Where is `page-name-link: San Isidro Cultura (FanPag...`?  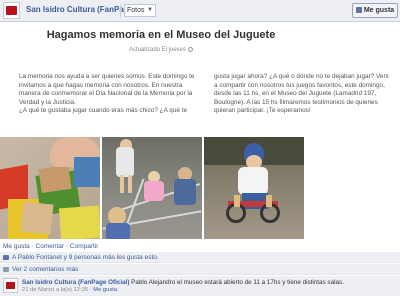 page-name-link: San Isidro Cultura (FanPag... is located at coordinates (80, 9).